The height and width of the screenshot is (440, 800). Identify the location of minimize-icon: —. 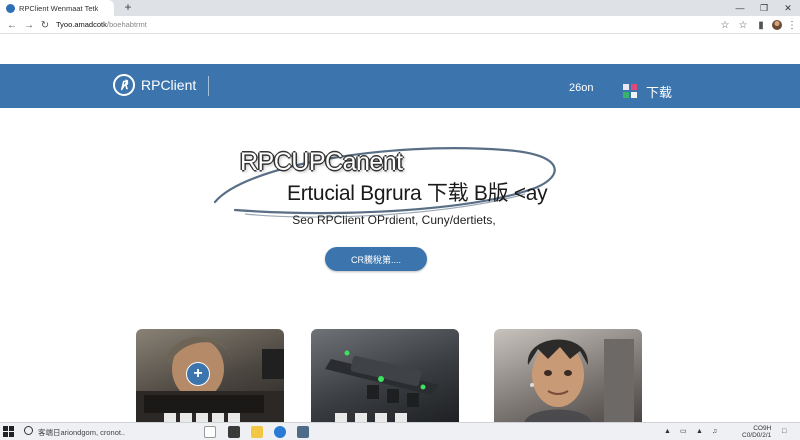
(740, 8).